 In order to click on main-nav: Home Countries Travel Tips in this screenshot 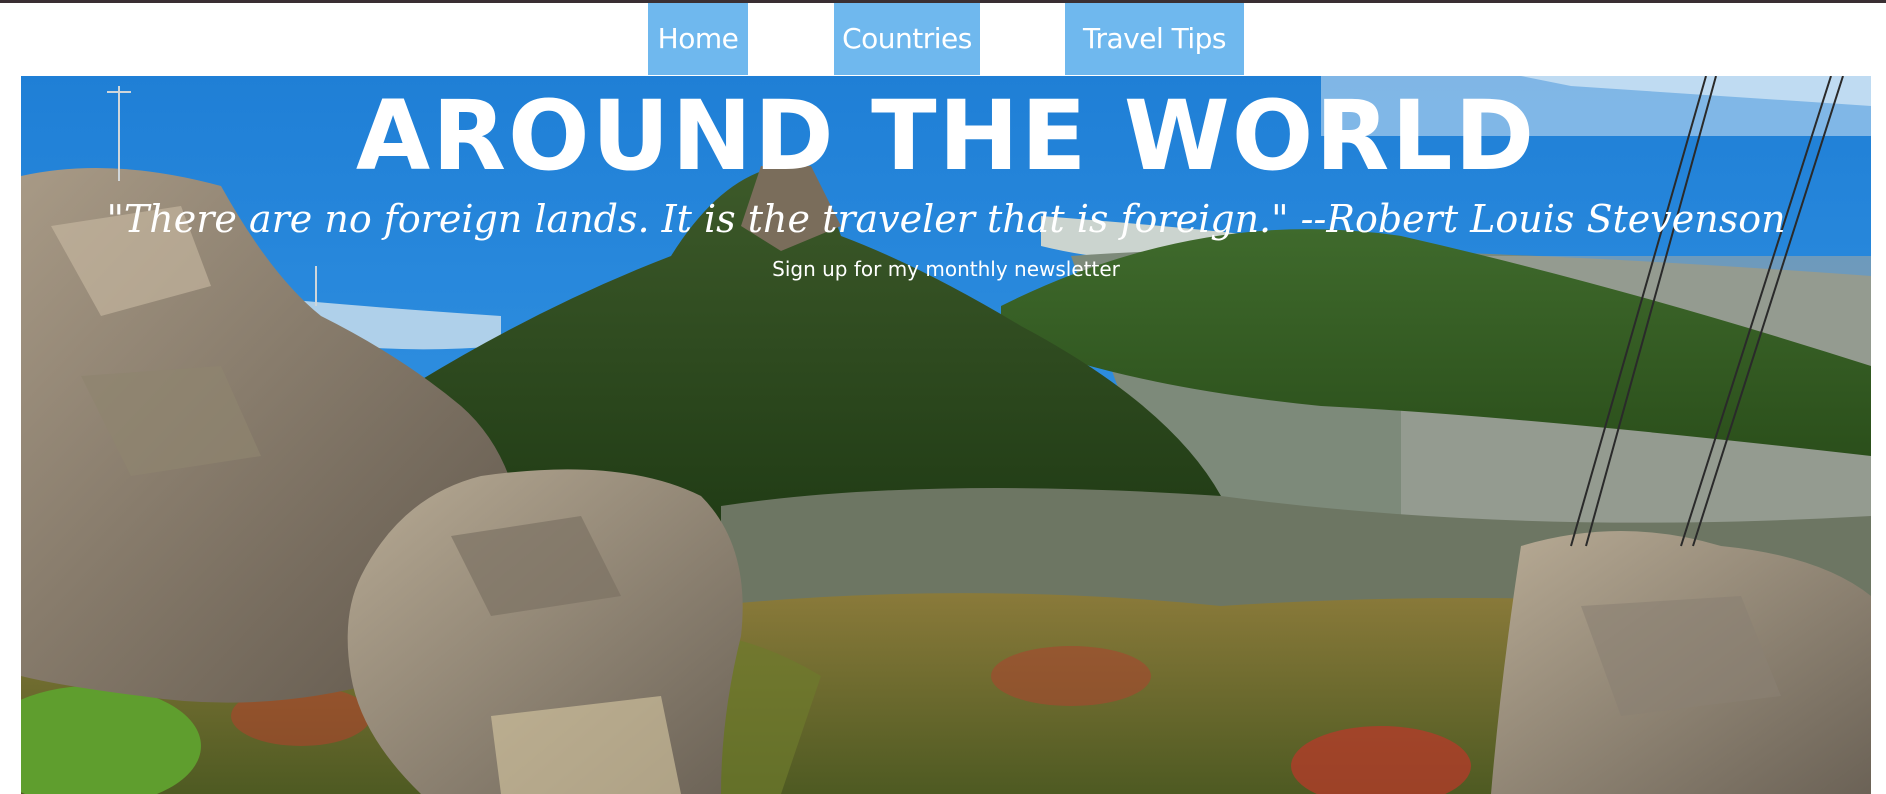, I will do `click(943, 39)`.